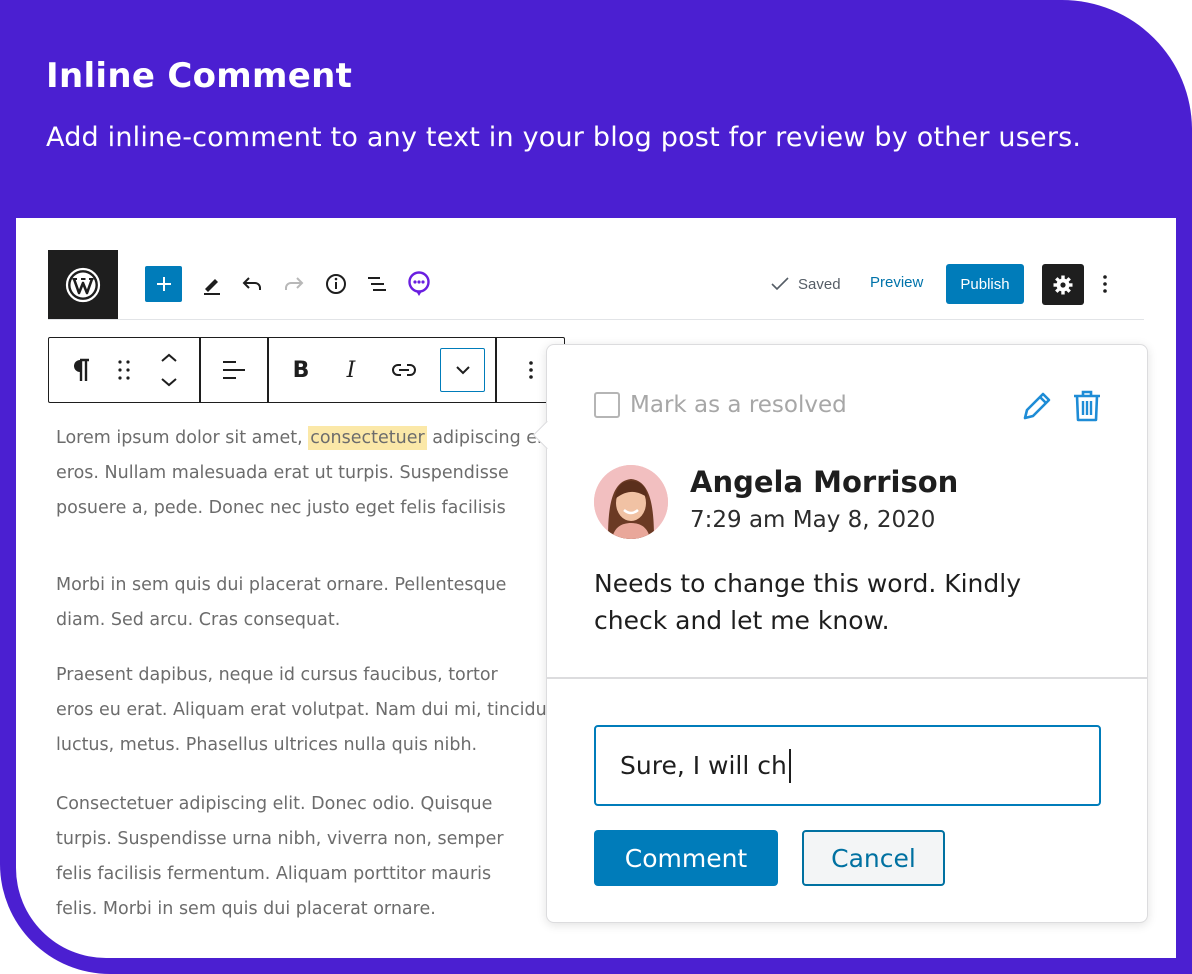  What do you see at coordinates (847, 678) in the screenshot?
I see `comment-divider` at bounding box center [847, 678].